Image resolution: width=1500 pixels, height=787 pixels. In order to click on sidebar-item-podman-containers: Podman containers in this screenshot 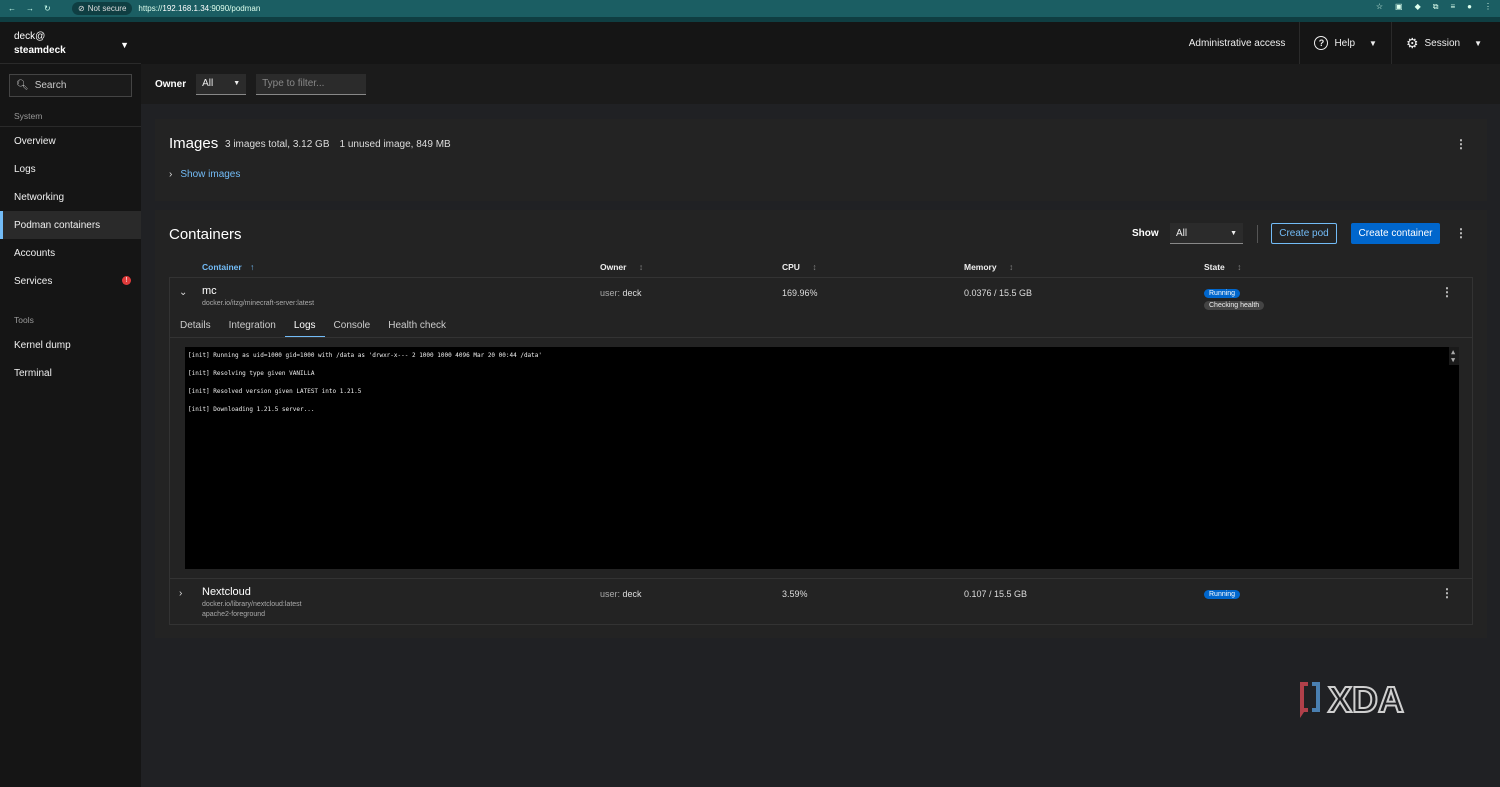, I will do `click(70, 225)`.